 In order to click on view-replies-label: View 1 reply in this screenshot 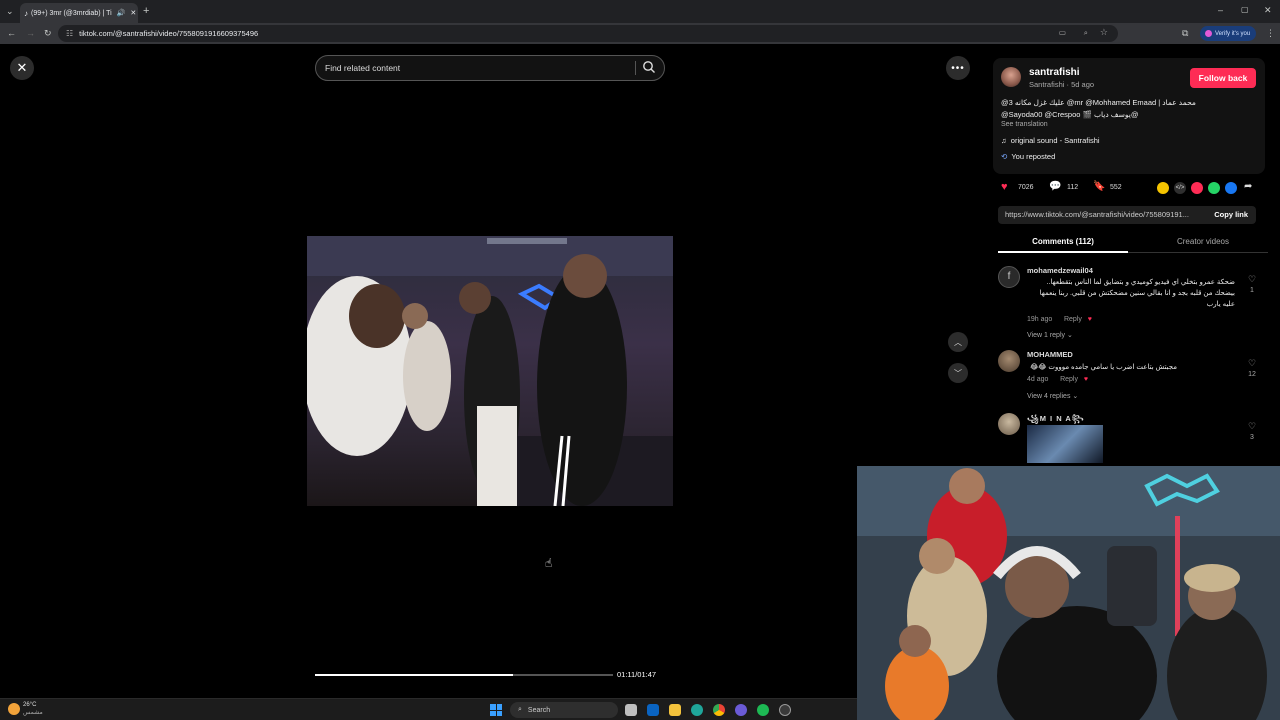, I will do `click(1046, 335)`.